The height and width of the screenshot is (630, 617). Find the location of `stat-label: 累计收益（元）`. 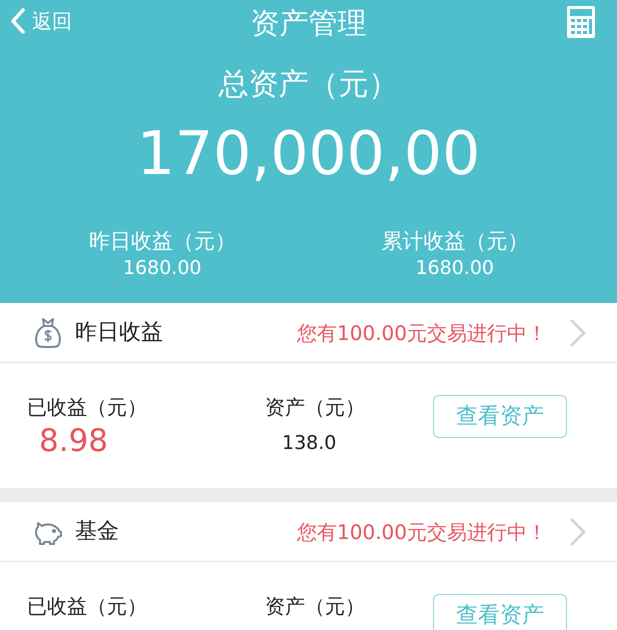

stat-label: 累计收益（元） is located at coordinates (454, 241).